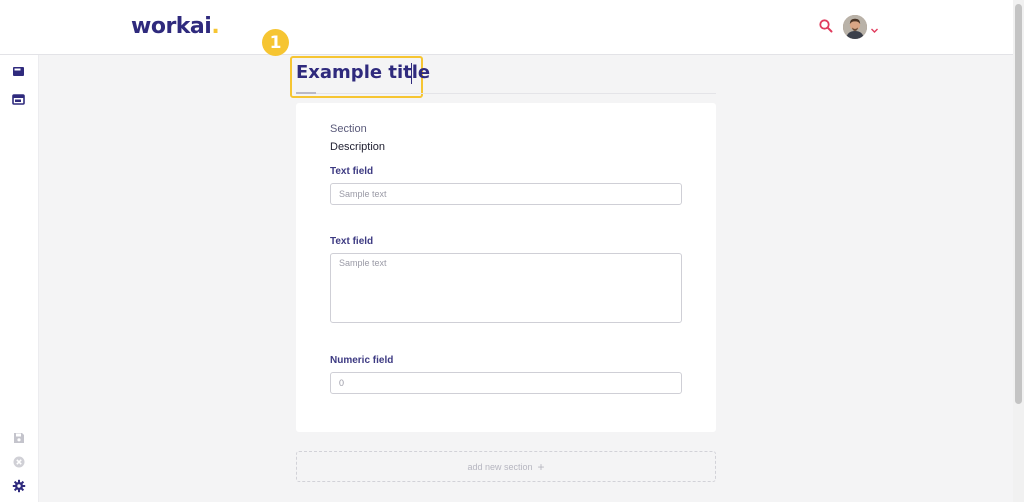  What do you see at coordinates (352, 241) in the screenshot?
I see `text-area-label: Text field` at bounding box center [352, 241].